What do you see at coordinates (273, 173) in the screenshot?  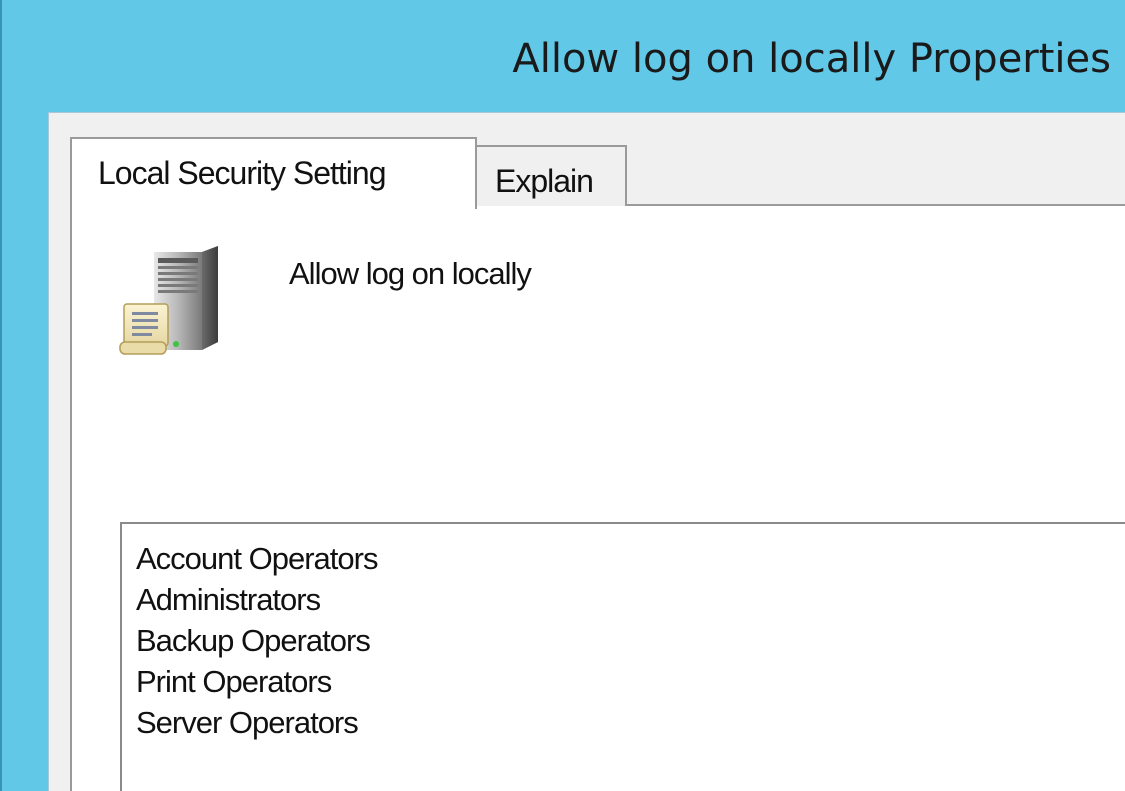 I see `tab-local-security-setting: Local Security Setting` at bounding box center [273, 173].